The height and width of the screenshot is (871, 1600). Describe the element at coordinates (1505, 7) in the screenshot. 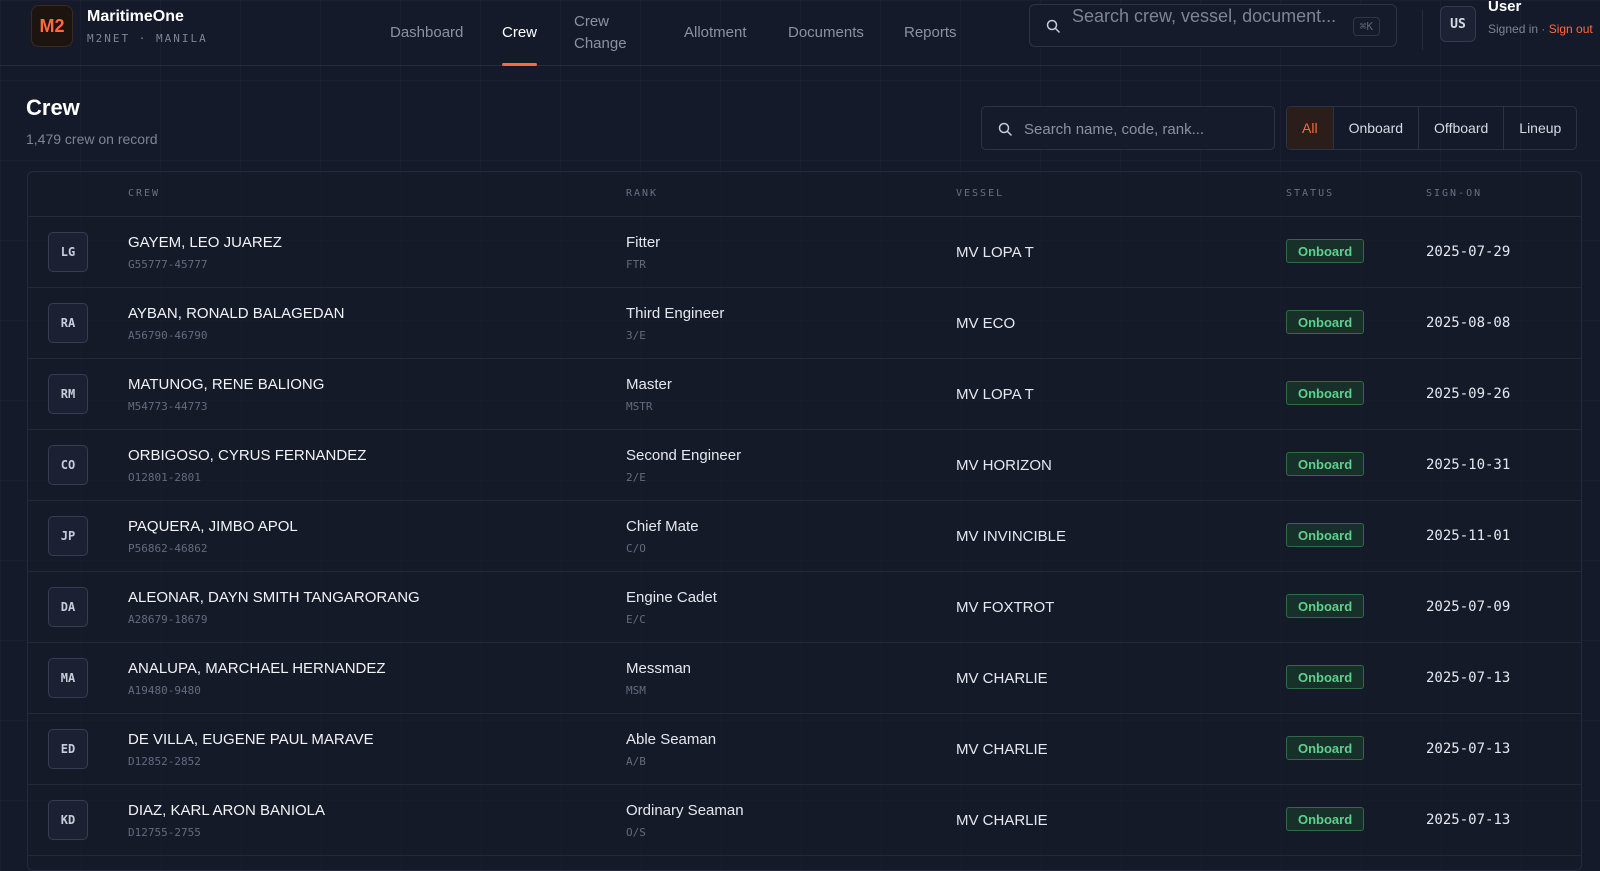

I see `user-name: User` at that location.